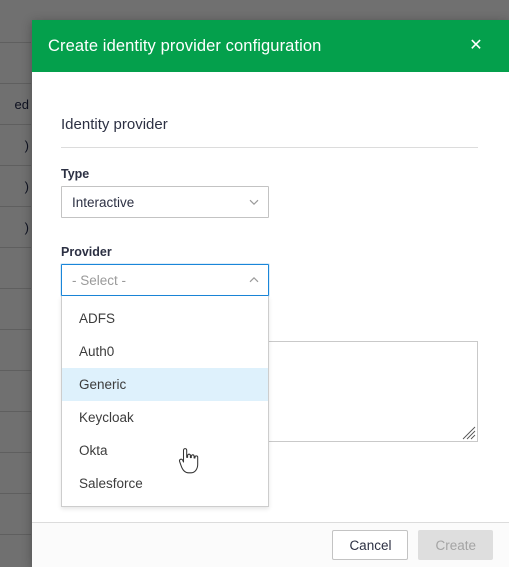 Image resolution: width=509 pixels, height=567 pixels. What do you see at coordinates (165, 202) in the screenshot?
I see `type-select: Interactive` at bounding box center [165, 202].